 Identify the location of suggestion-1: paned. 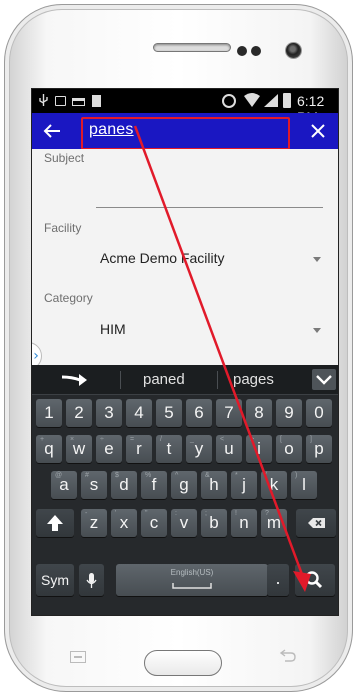
(164, 379).